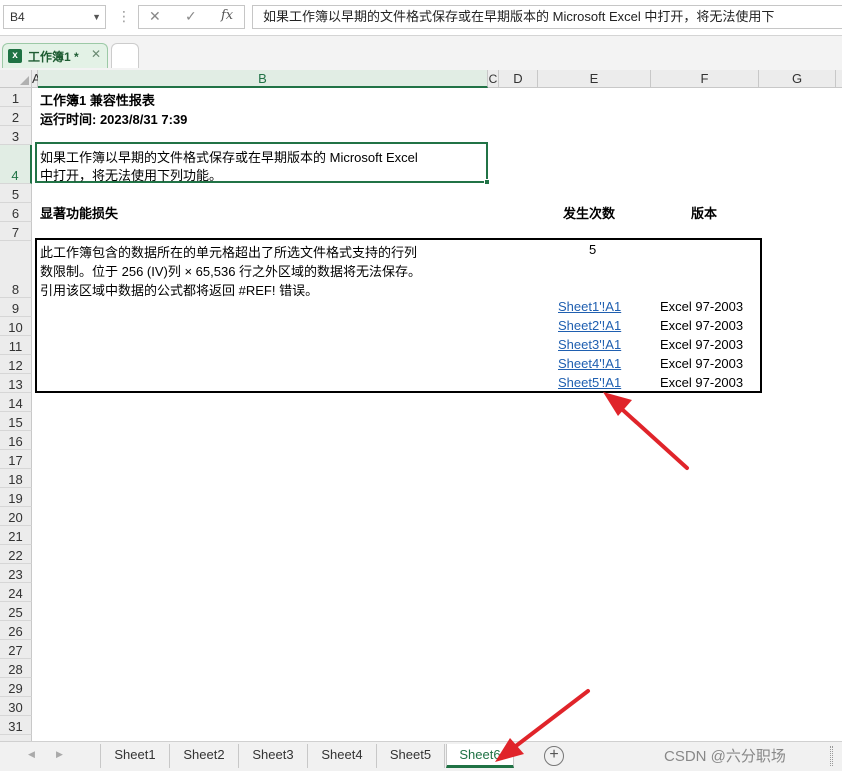  Describe the element at coordinates (646, 431) in the screenshot. I see `arrow-to-links` at that location.